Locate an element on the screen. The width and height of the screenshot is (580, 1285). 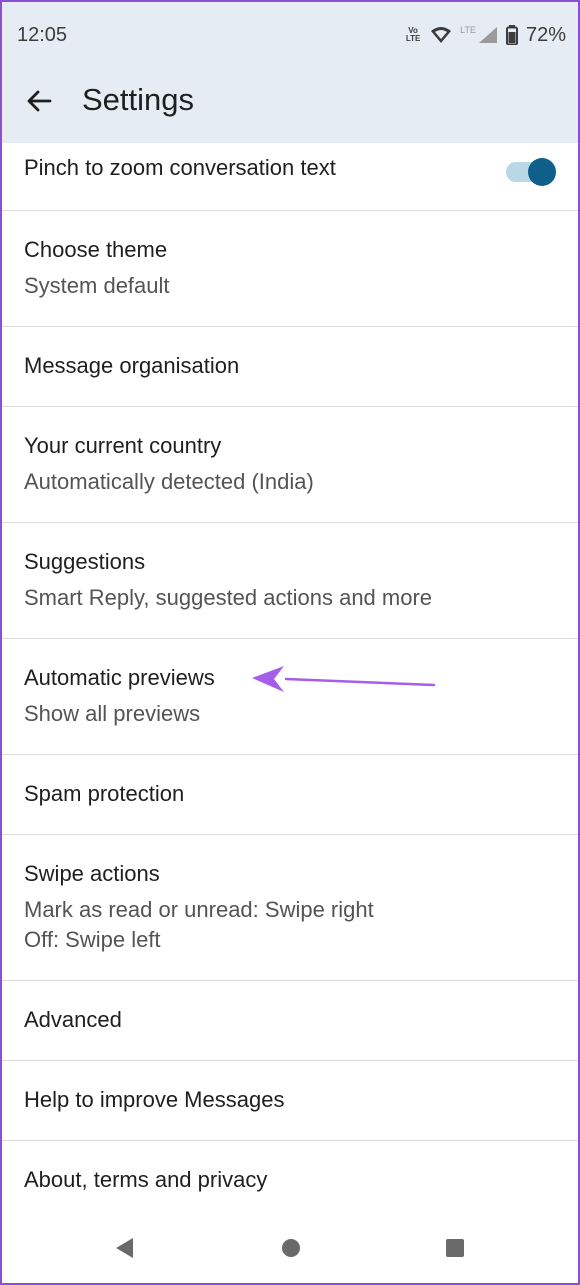
nav-back-icon is located at coordinates (125, 1248).